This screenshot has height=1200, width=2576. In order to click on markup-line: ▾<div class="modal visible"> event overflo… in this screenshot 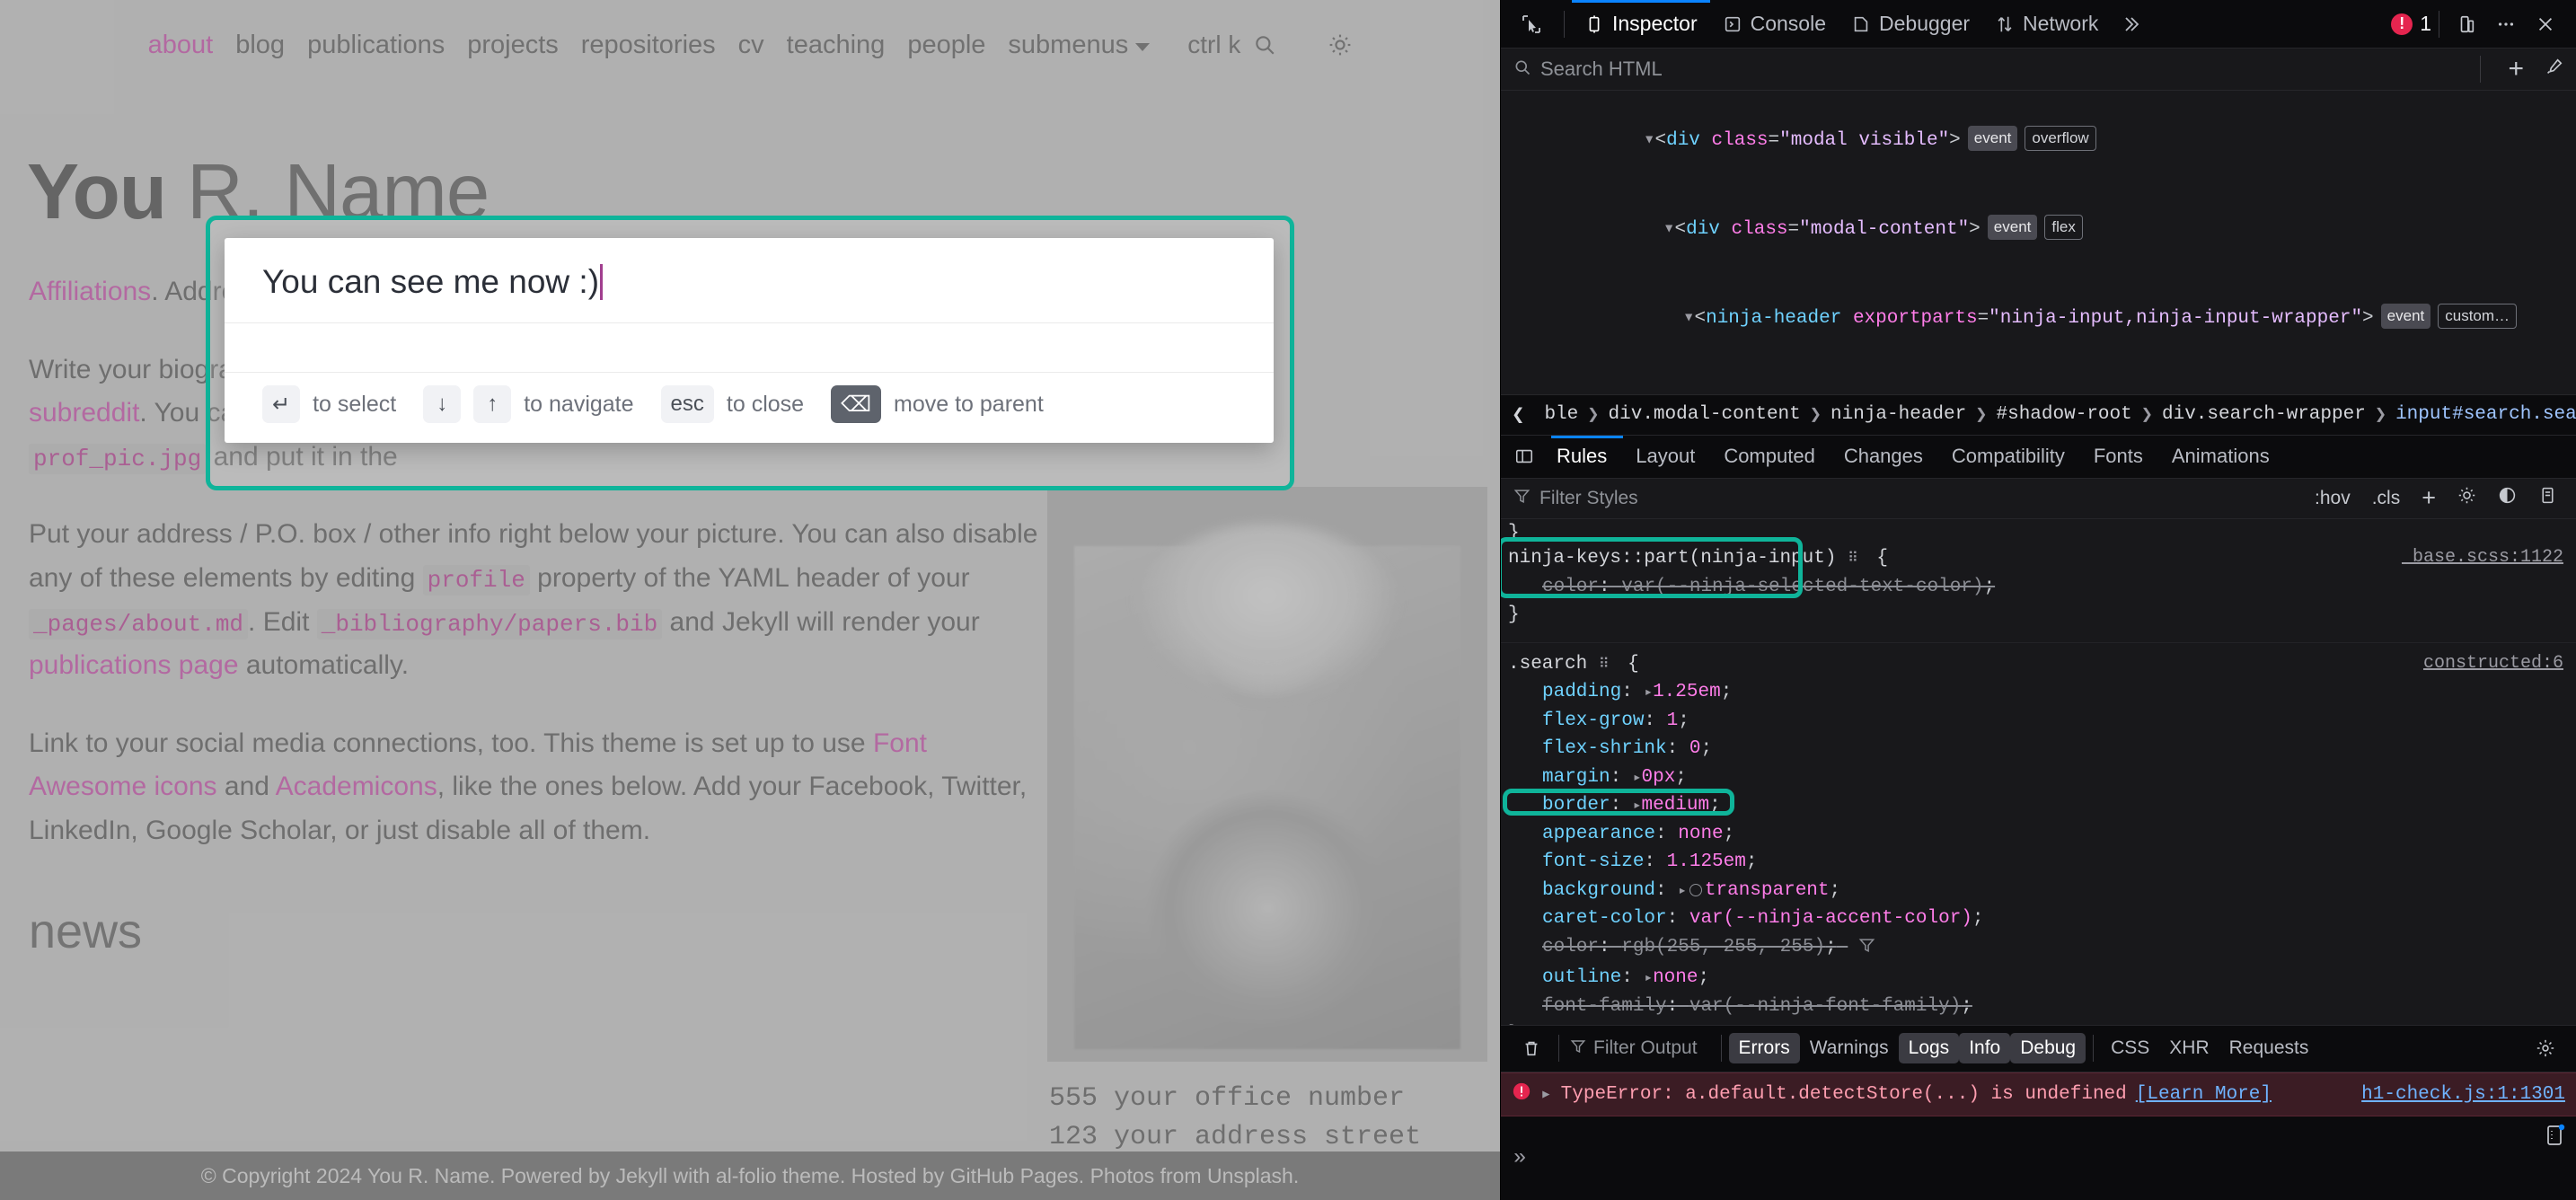, I will do `click(2038, 140)`.